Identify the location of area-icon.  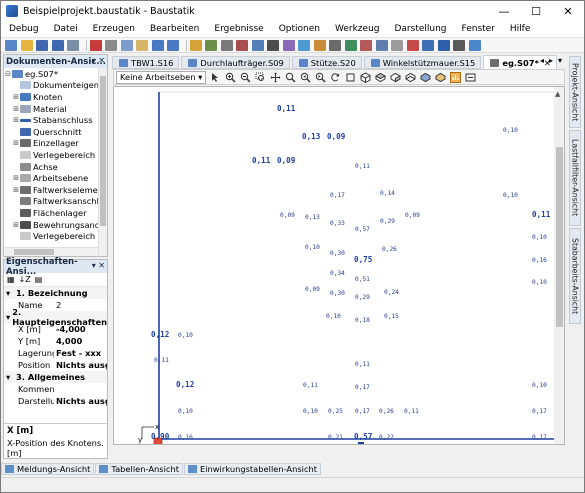
(350, 45).